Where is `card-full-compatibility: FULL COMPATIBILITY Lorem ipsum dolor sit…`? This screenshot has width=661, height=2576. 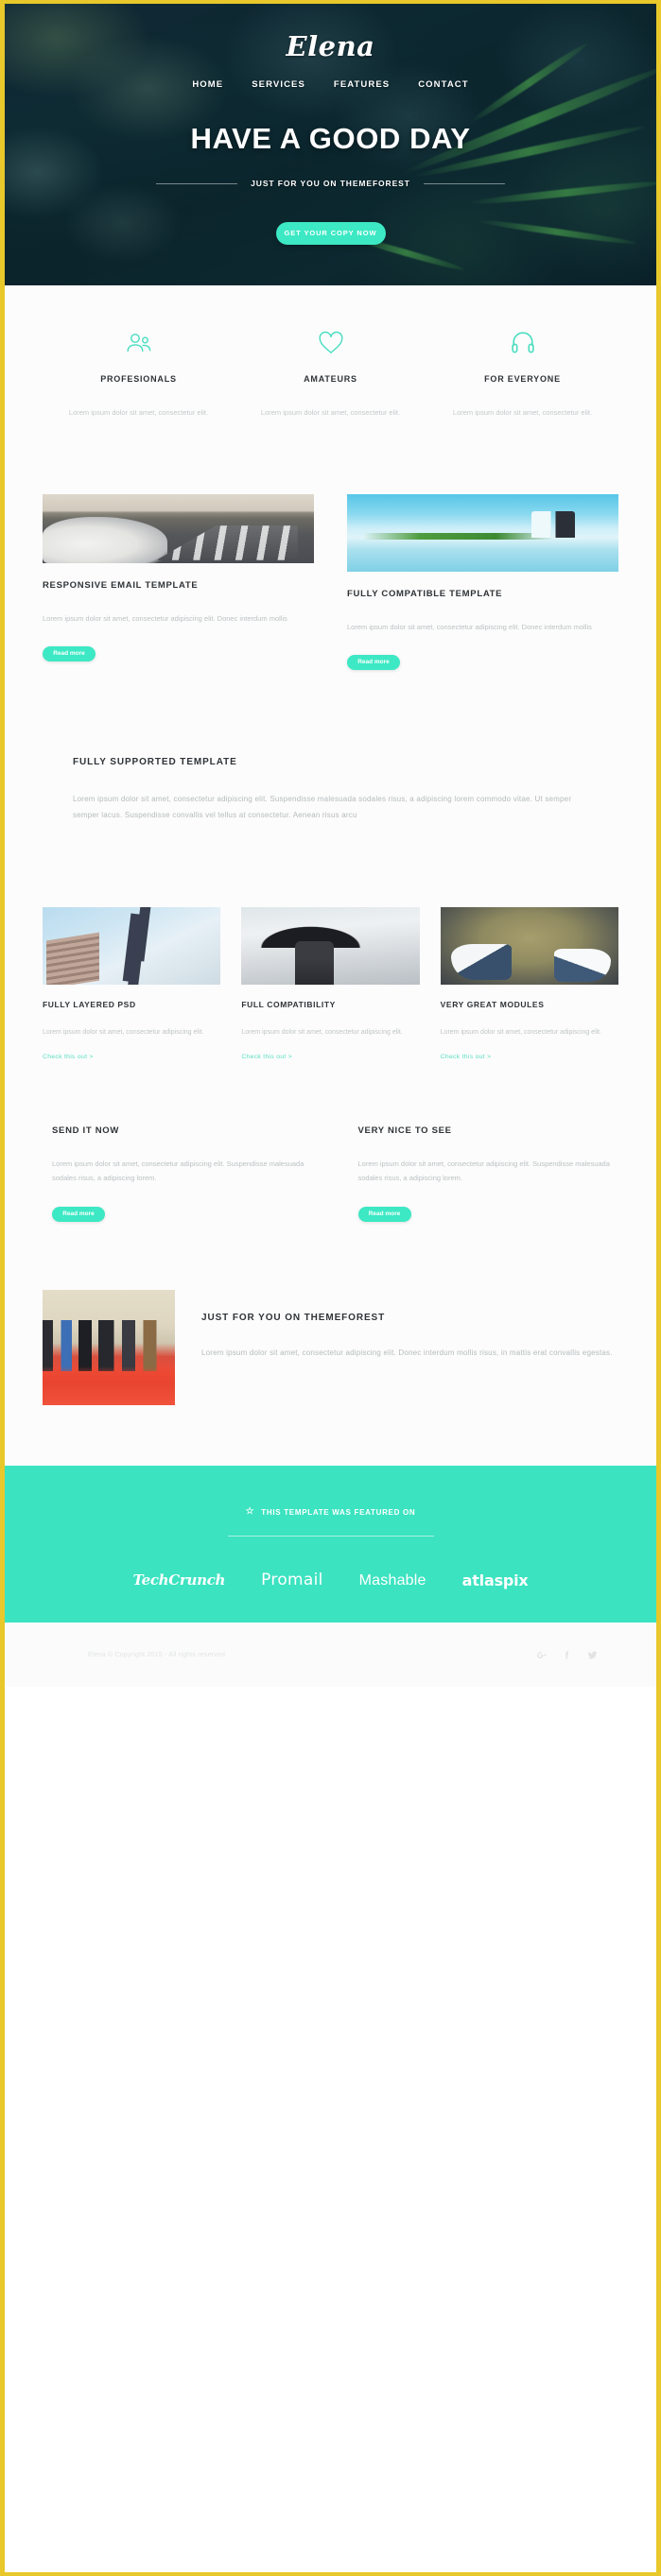 card-full-compatibility: FULL COMPATIBILITY Lorem ipsum dolor sit… is located at coordinates (330, 984).